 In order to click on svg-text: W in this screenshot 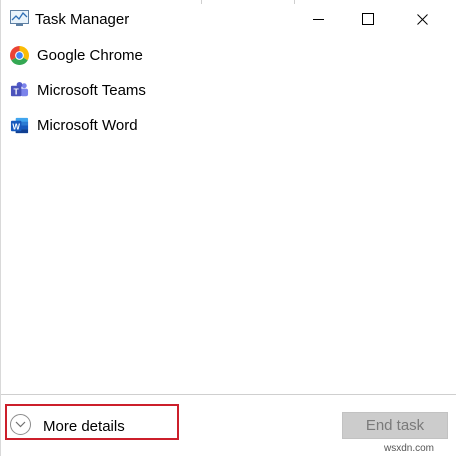, I will do `click(16, 126)`.